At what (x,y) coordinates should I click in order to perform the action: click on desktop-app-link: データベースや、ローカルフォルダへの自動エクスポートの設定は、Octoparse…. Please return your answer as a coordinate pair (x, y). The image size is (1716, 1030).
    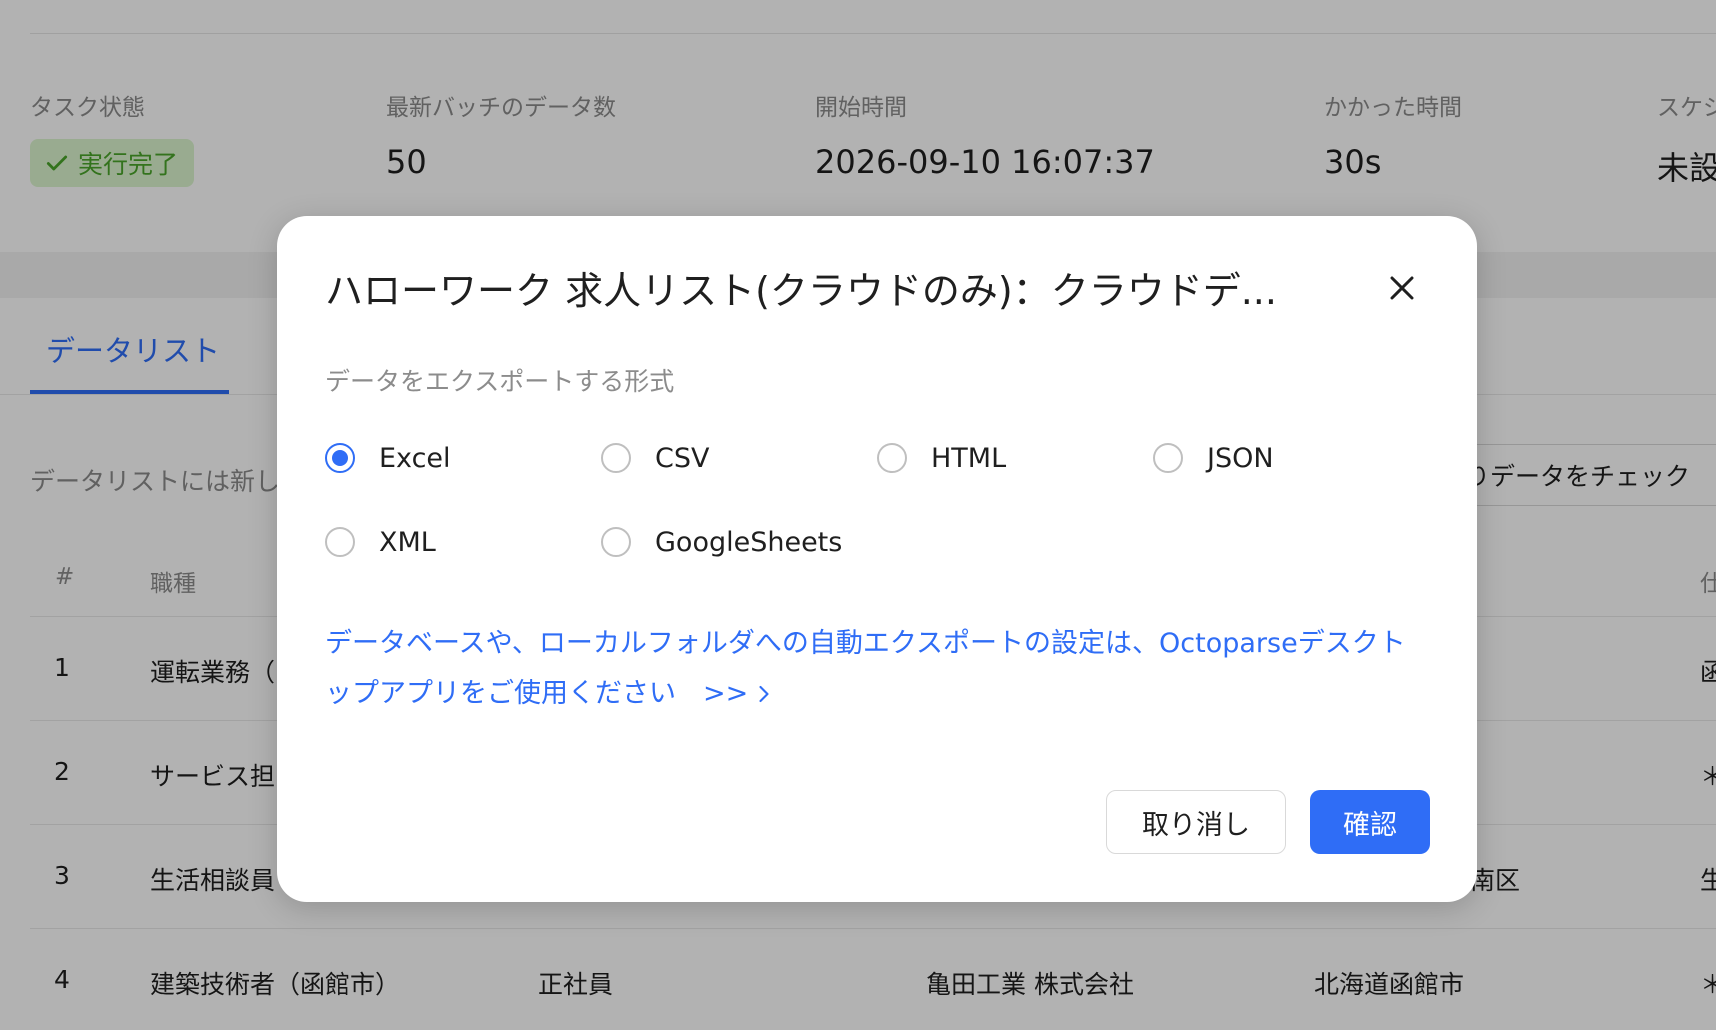
    Looking at the image, I should click on (875, 669).